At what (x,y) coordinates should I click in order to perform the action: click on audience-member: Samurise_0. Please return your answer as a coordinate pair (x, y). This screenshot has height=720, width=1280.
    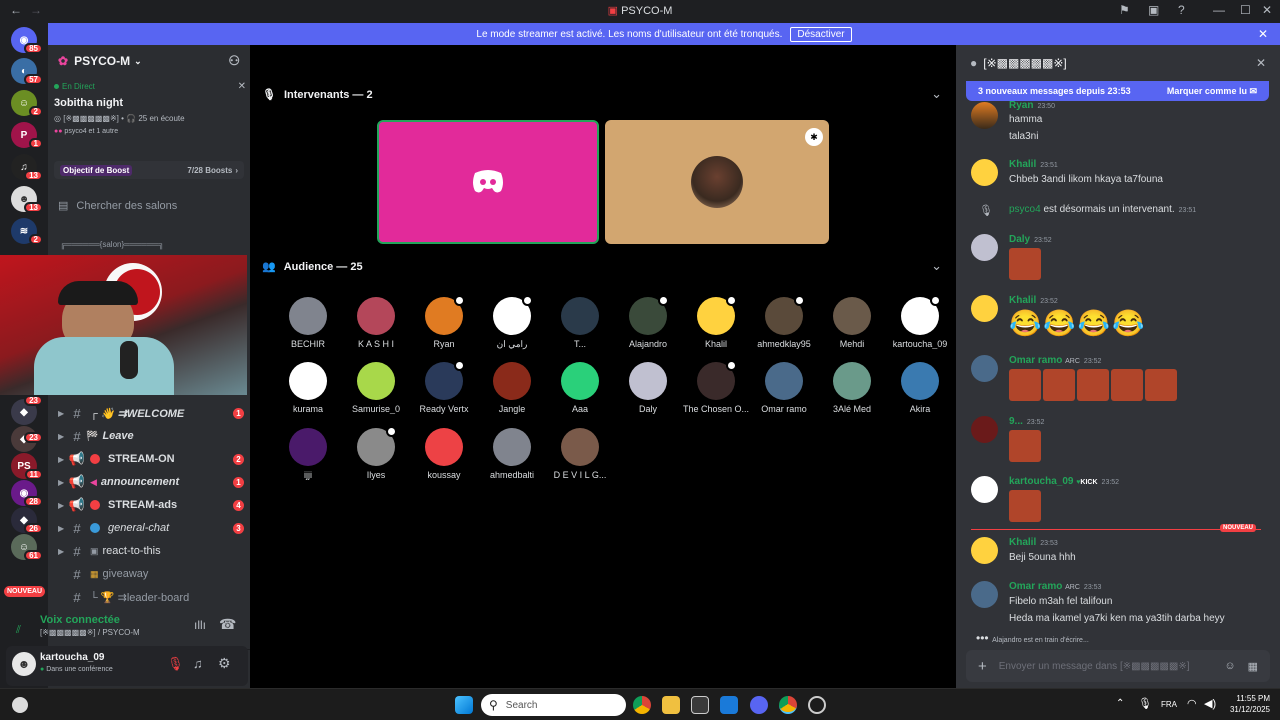
    Looking at the image, I should click on (376, 388).